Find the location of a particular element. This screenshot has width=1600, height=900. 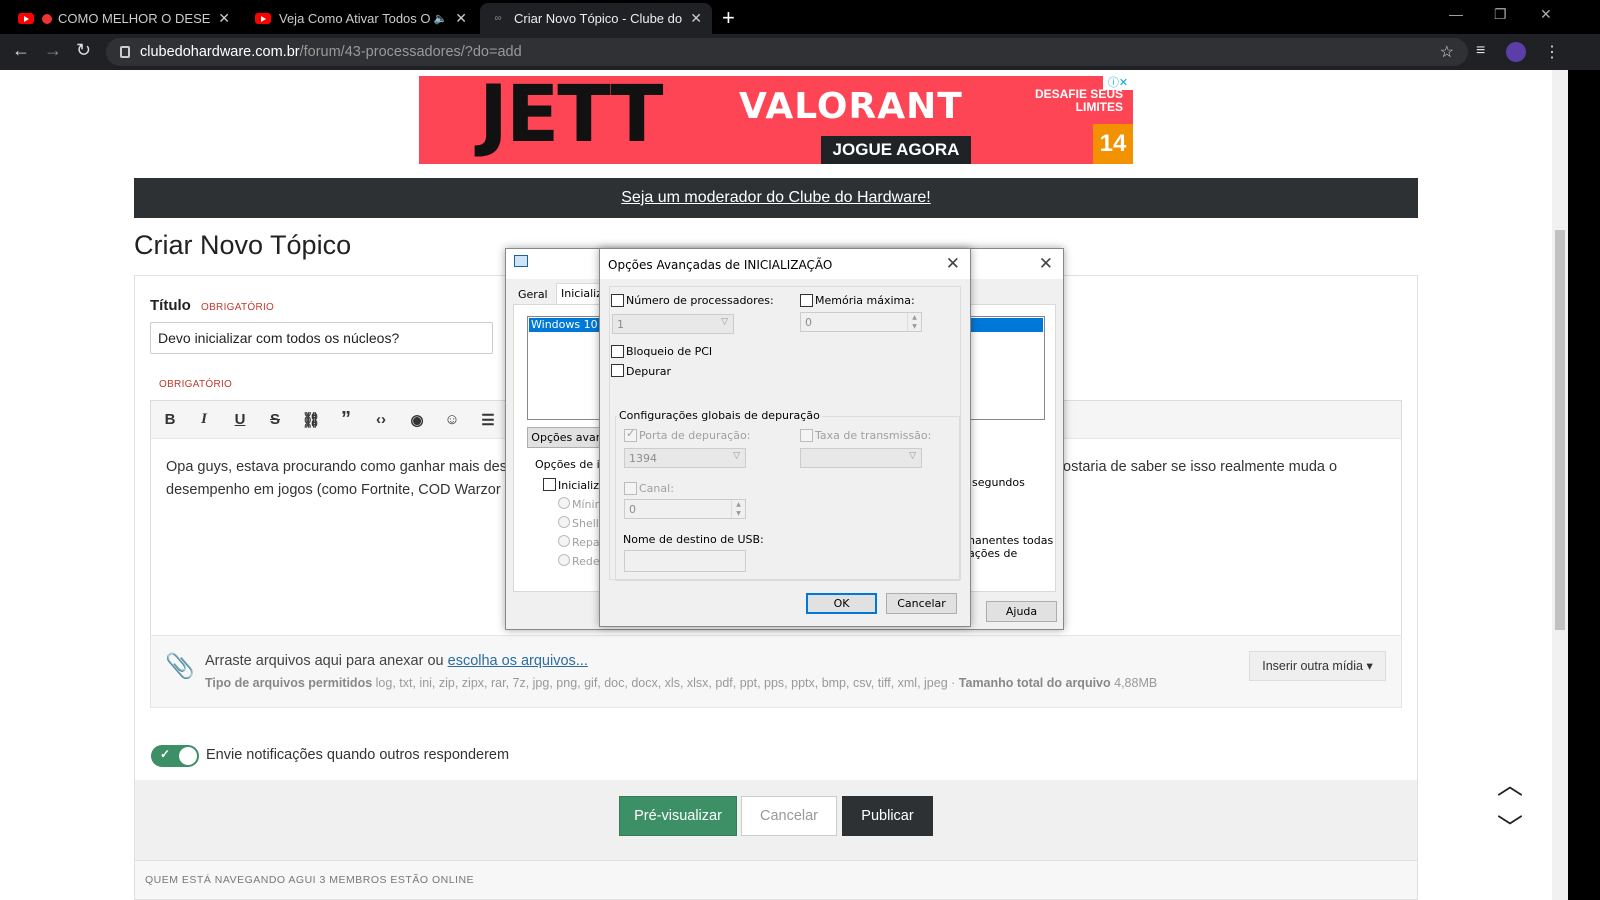

notify-toggle: ✓ is located at coordinates (175, 756).